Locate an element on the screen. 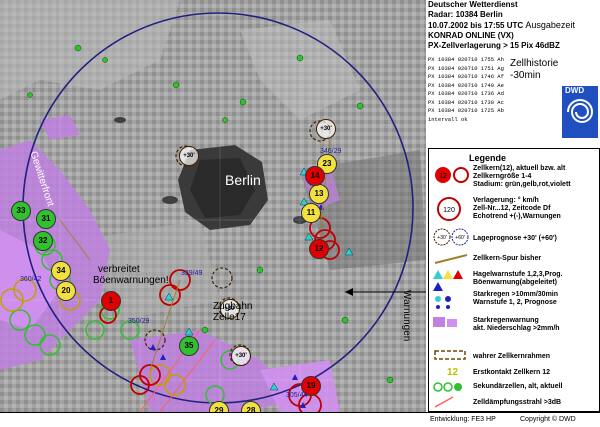  history-line: PX 10384 020710 1755 Ah is located at coordinates (466, 59).